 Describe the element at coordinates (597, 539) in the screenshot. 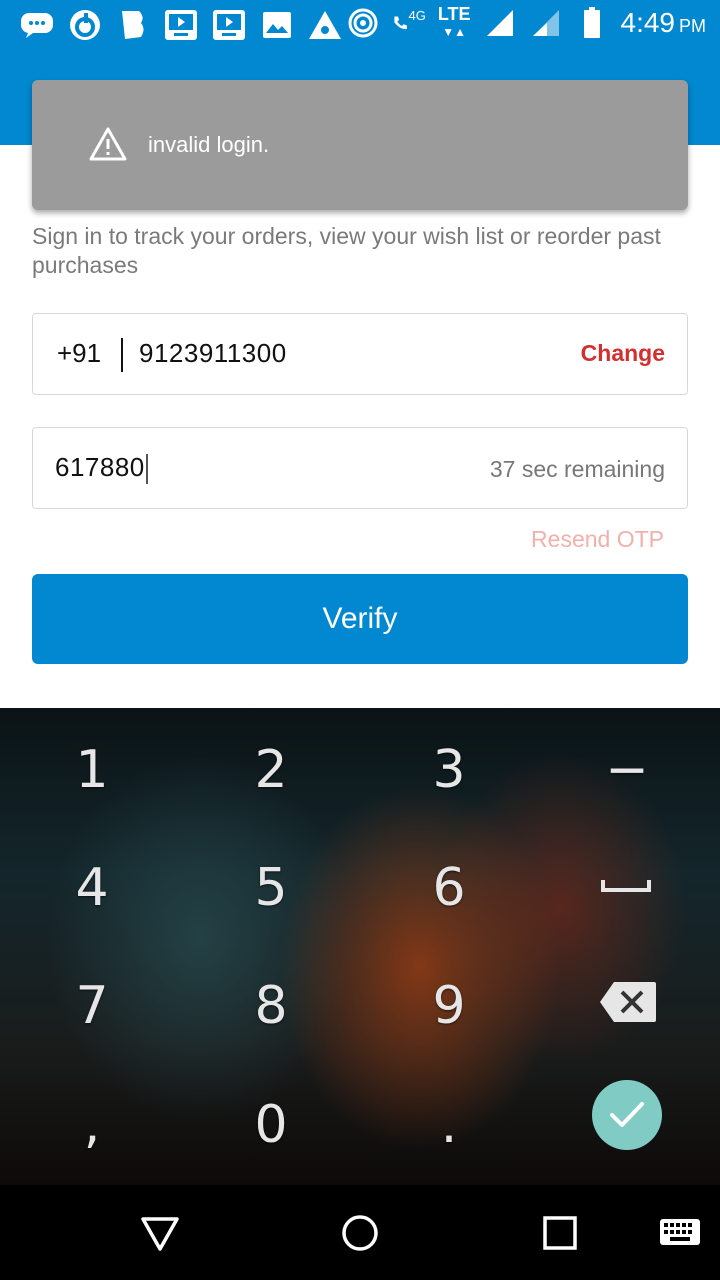

I see `resend-otp-link: Resend OTP` at that location.